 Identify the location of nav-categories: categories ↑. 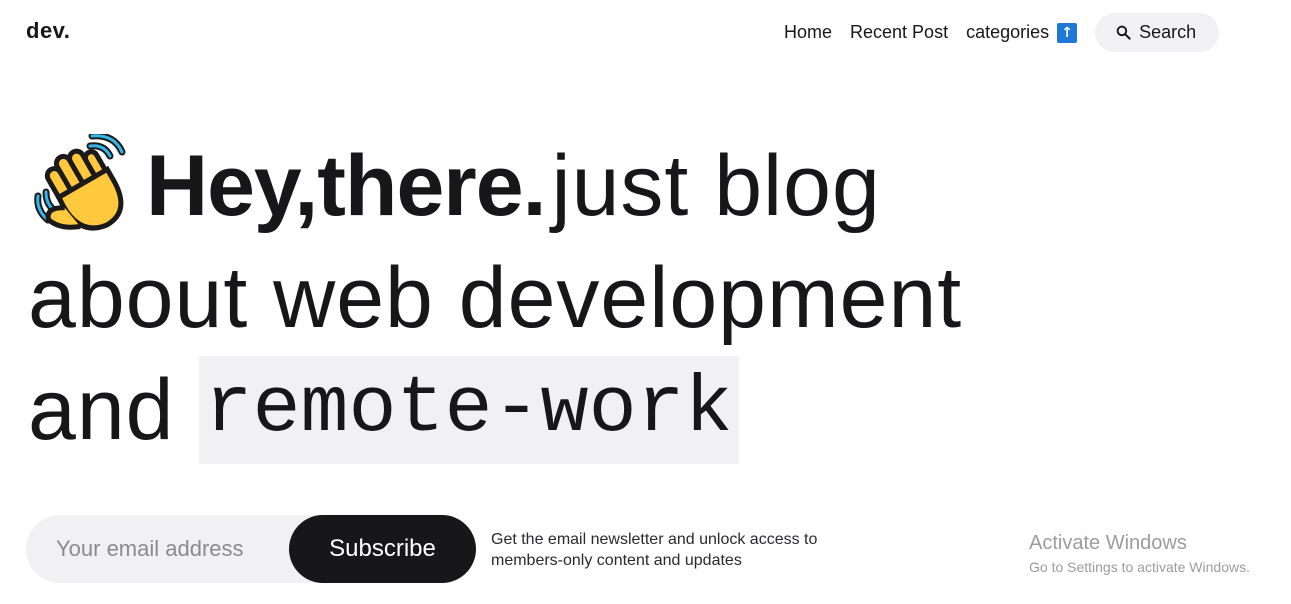
(1022, 32).